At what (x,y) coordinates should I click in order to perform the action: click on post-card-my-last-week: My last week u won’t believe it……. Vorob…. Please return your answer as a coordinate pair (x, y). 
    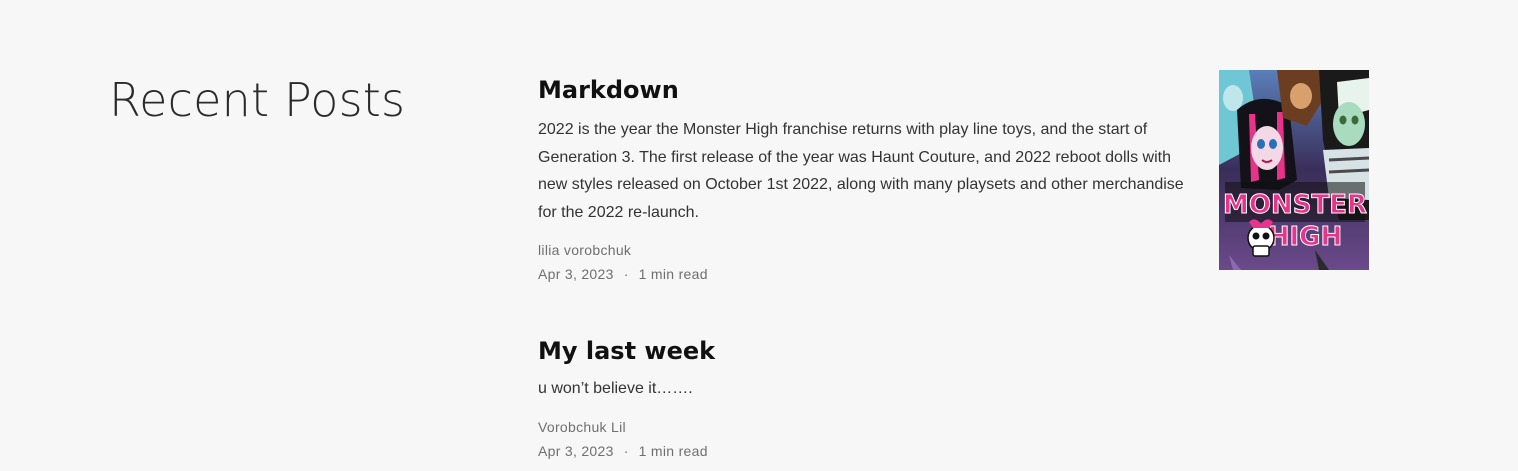
    Looking at the image, I should click on (868, 398).